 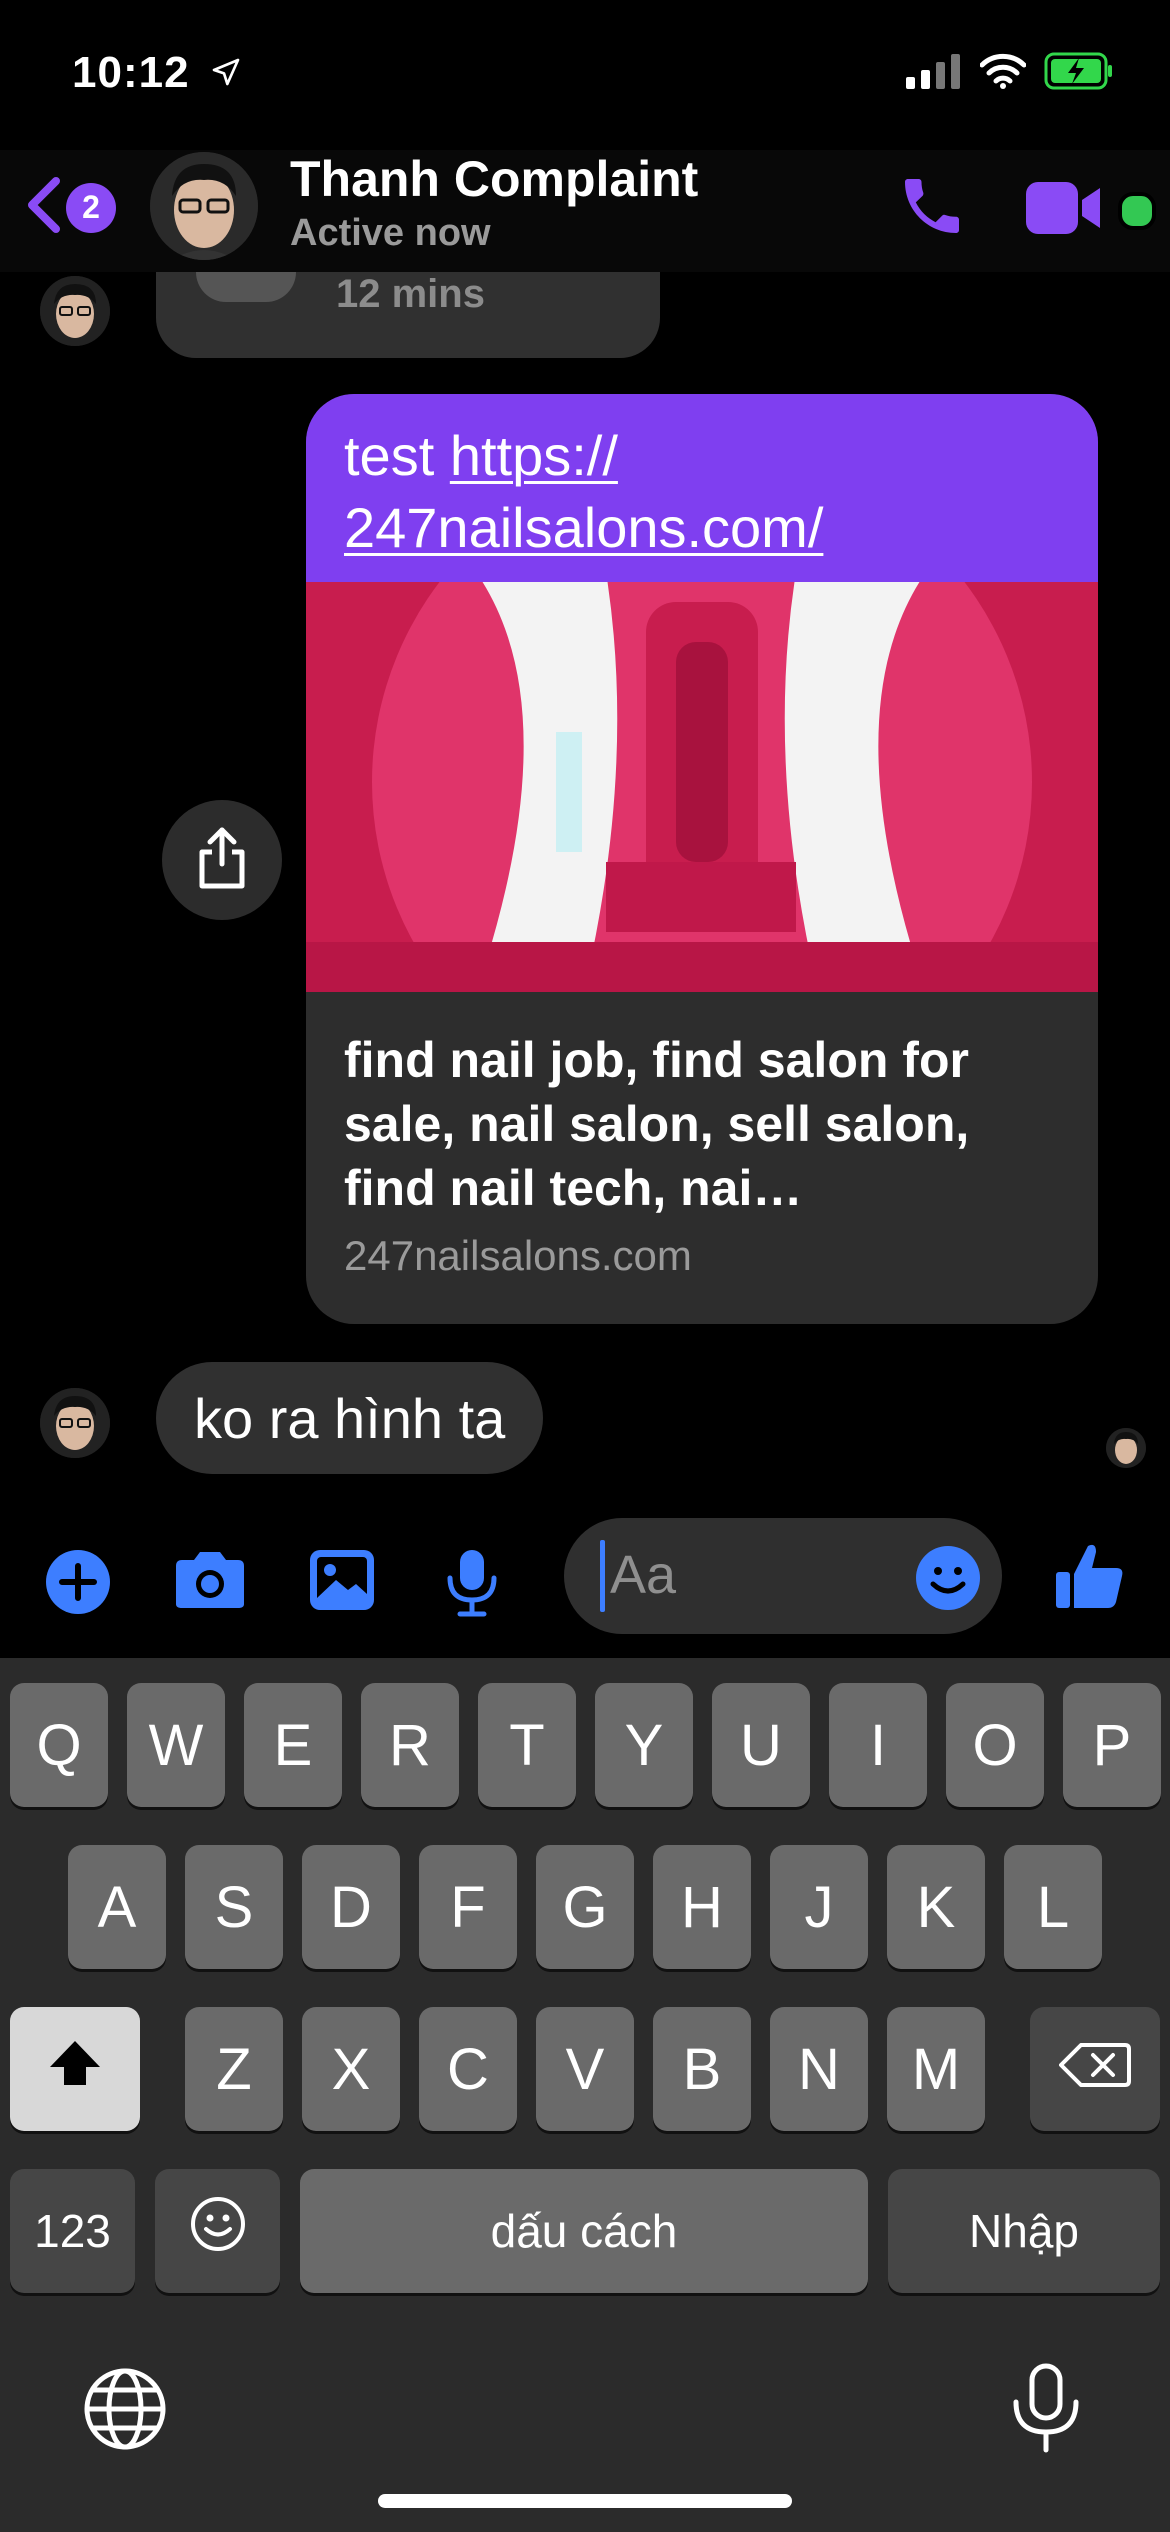 I want to click on return-key: Nhập, so click(x=1024, y=2231).